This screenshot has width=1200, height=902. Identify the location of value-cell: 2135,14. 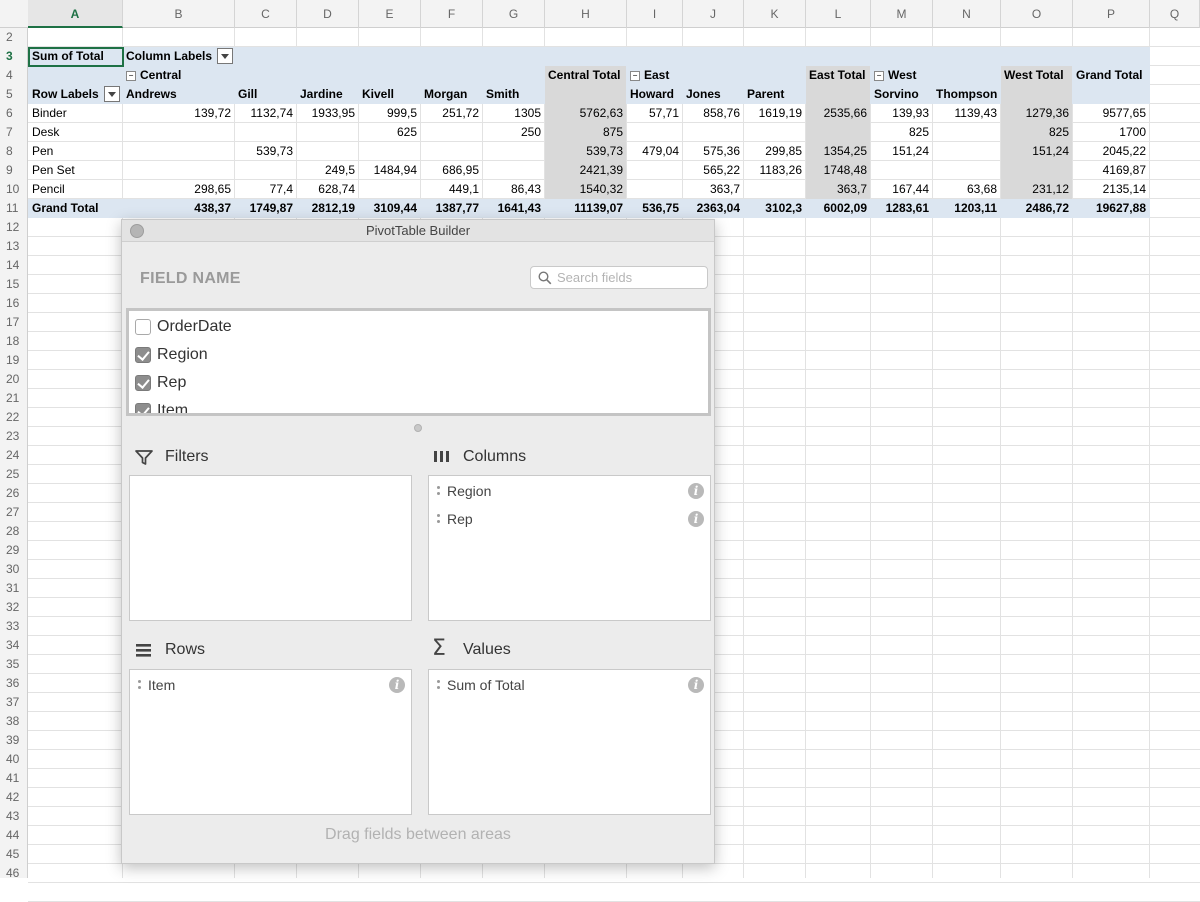
(1109, 189).